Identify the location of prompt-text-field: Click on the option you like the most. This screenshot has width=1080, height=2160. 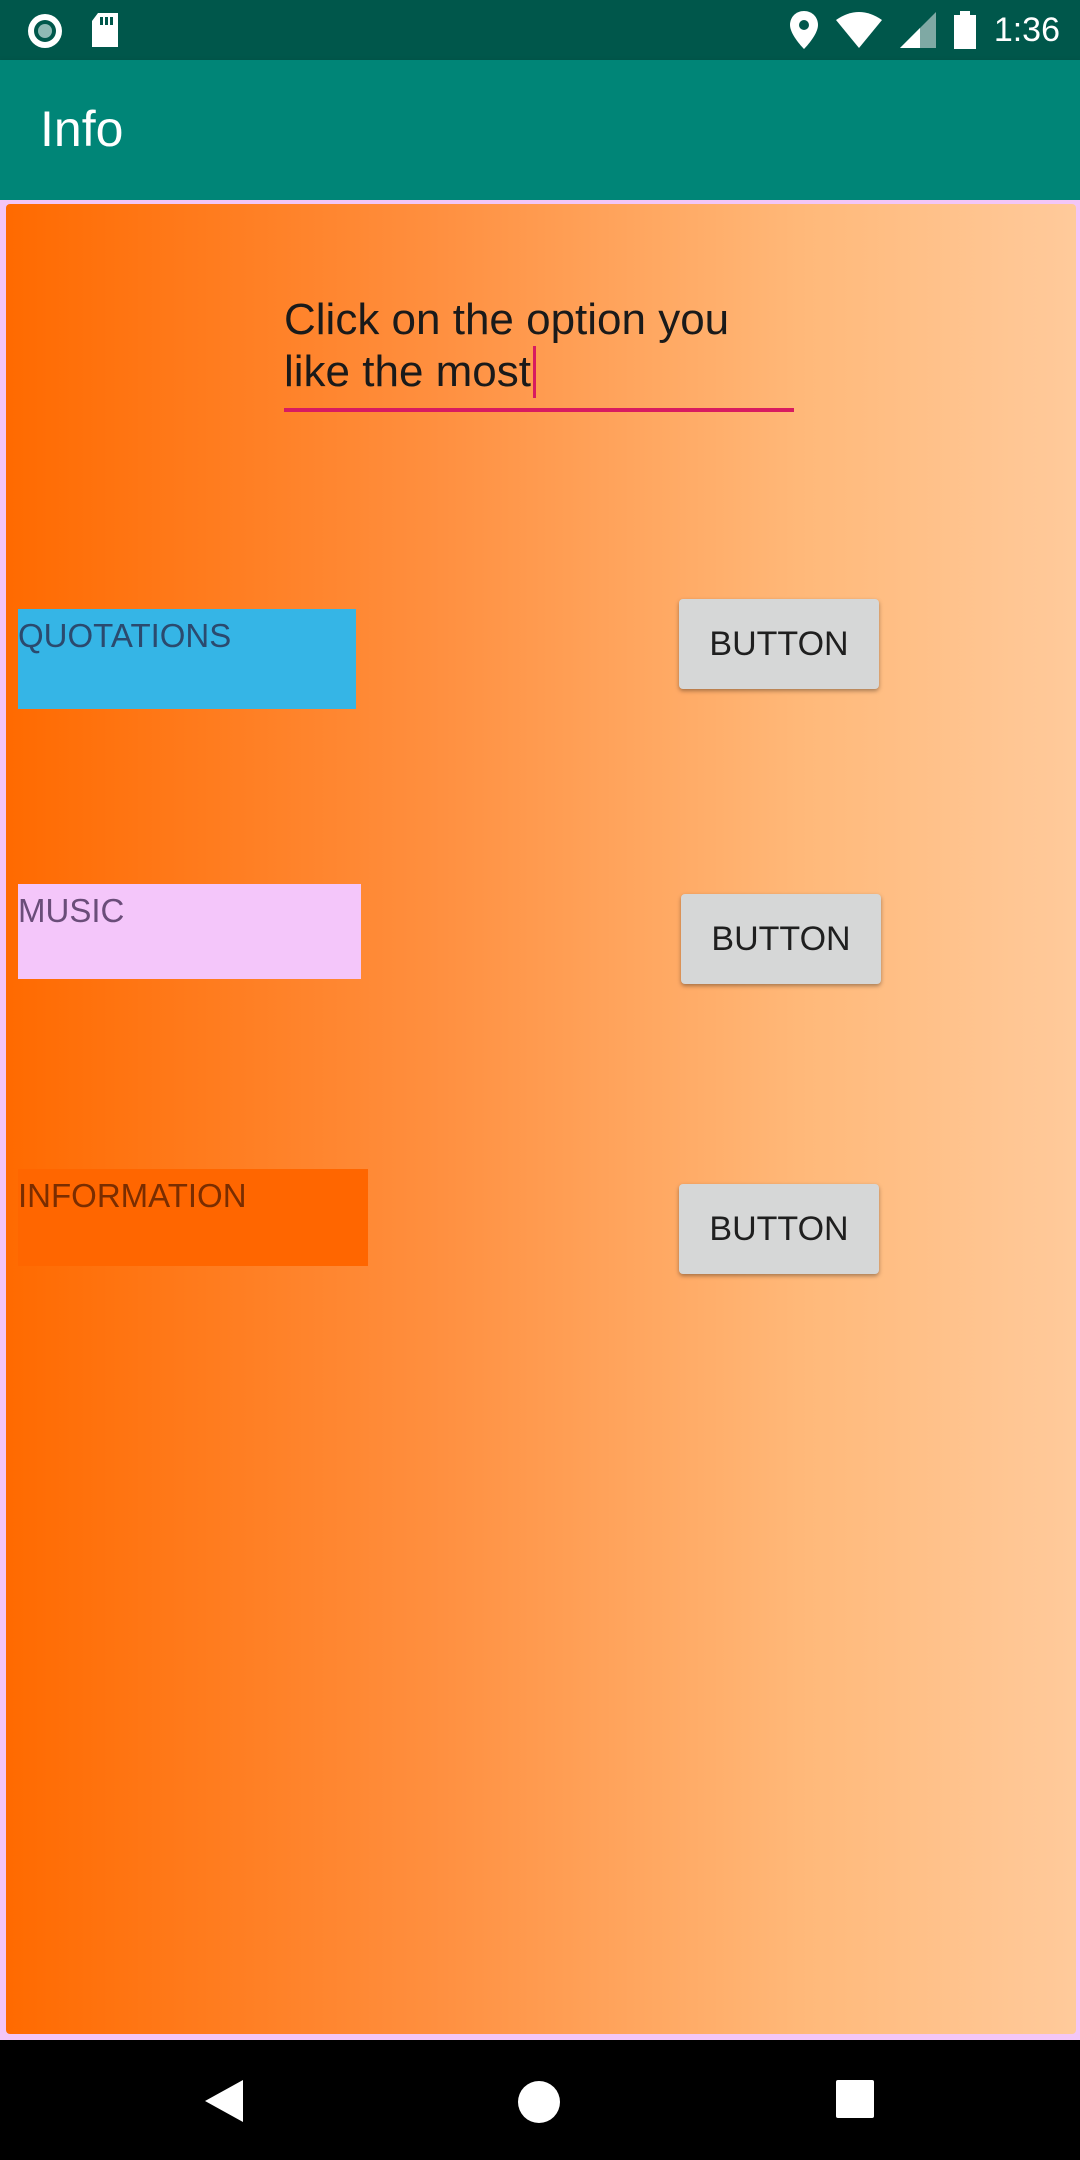
(539, 353).